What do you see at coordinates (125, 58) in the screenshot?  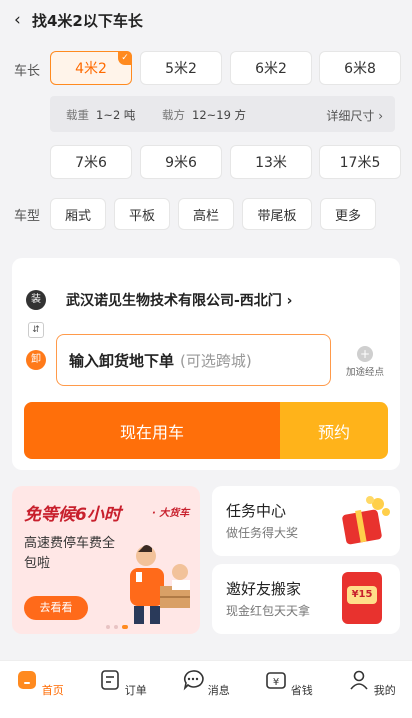 I see `check-icon: ✓` at bounding box center [125, 58].